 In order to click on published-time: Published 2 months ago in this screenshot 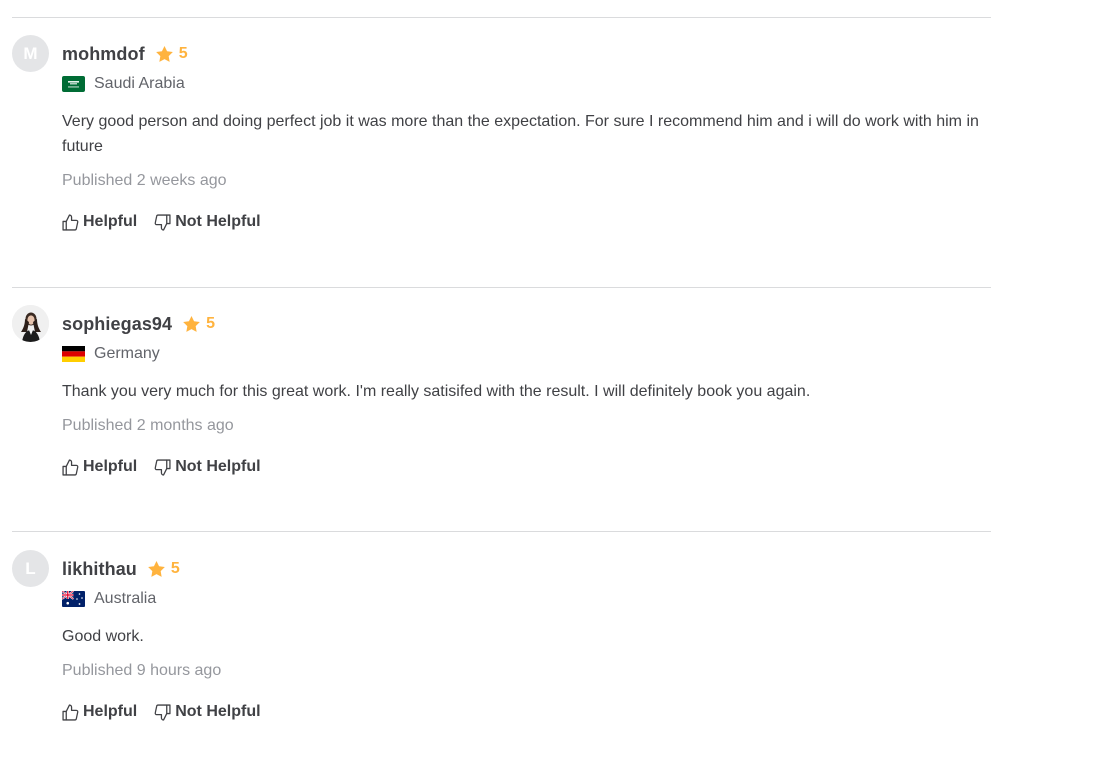, I will do `click(148, 425)`.